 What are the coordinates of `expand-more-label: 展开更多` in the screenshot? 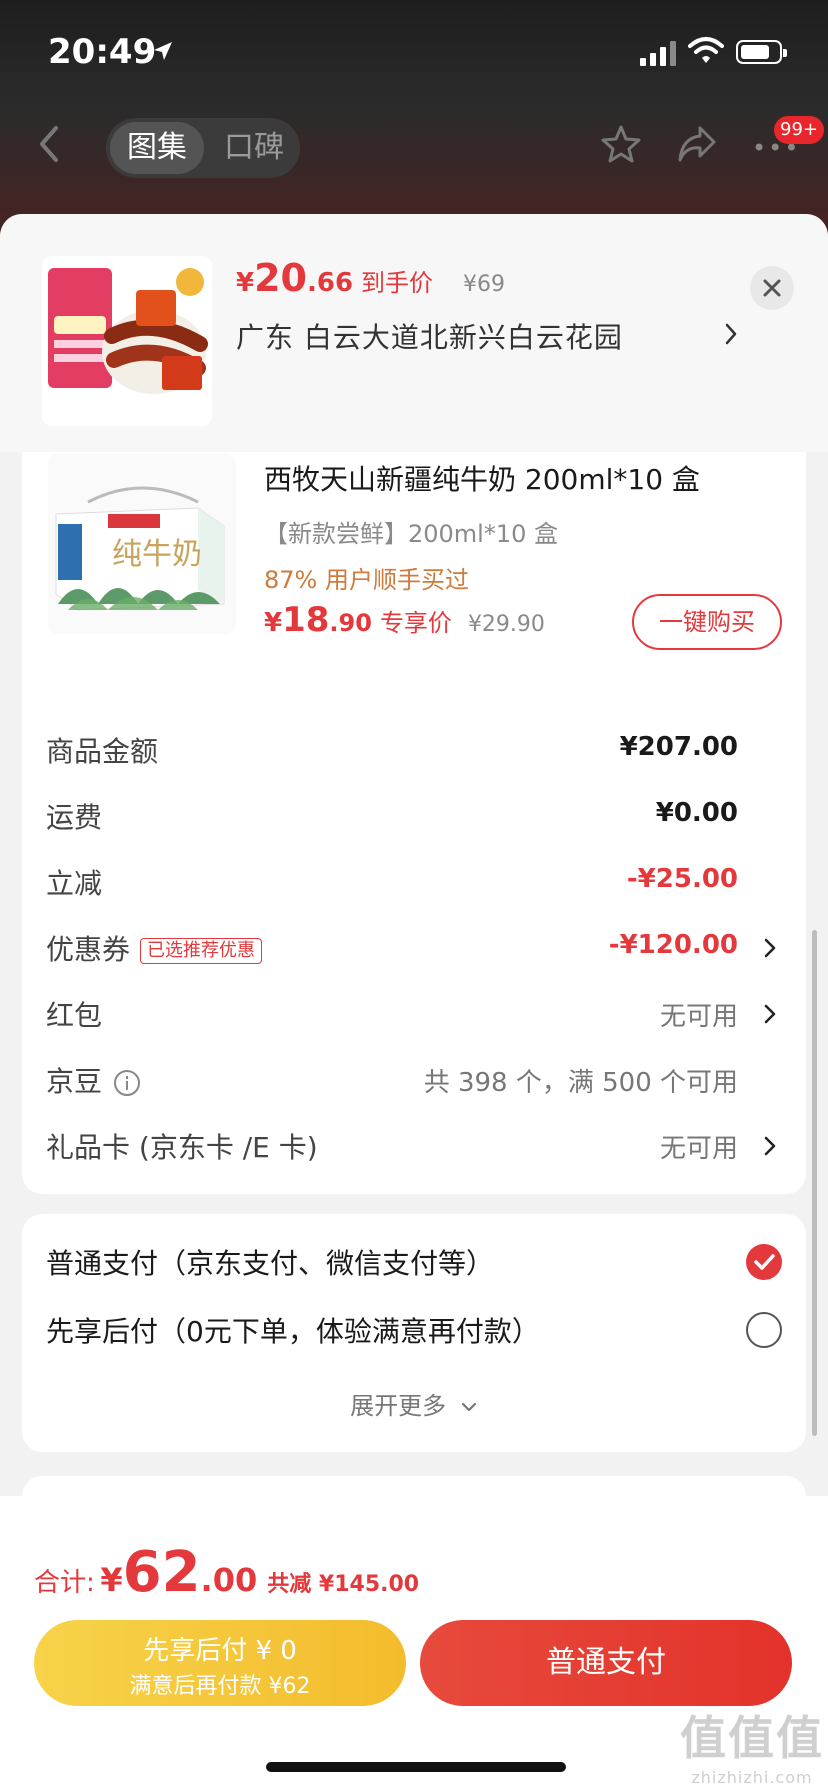 It's located at (398, 1406).